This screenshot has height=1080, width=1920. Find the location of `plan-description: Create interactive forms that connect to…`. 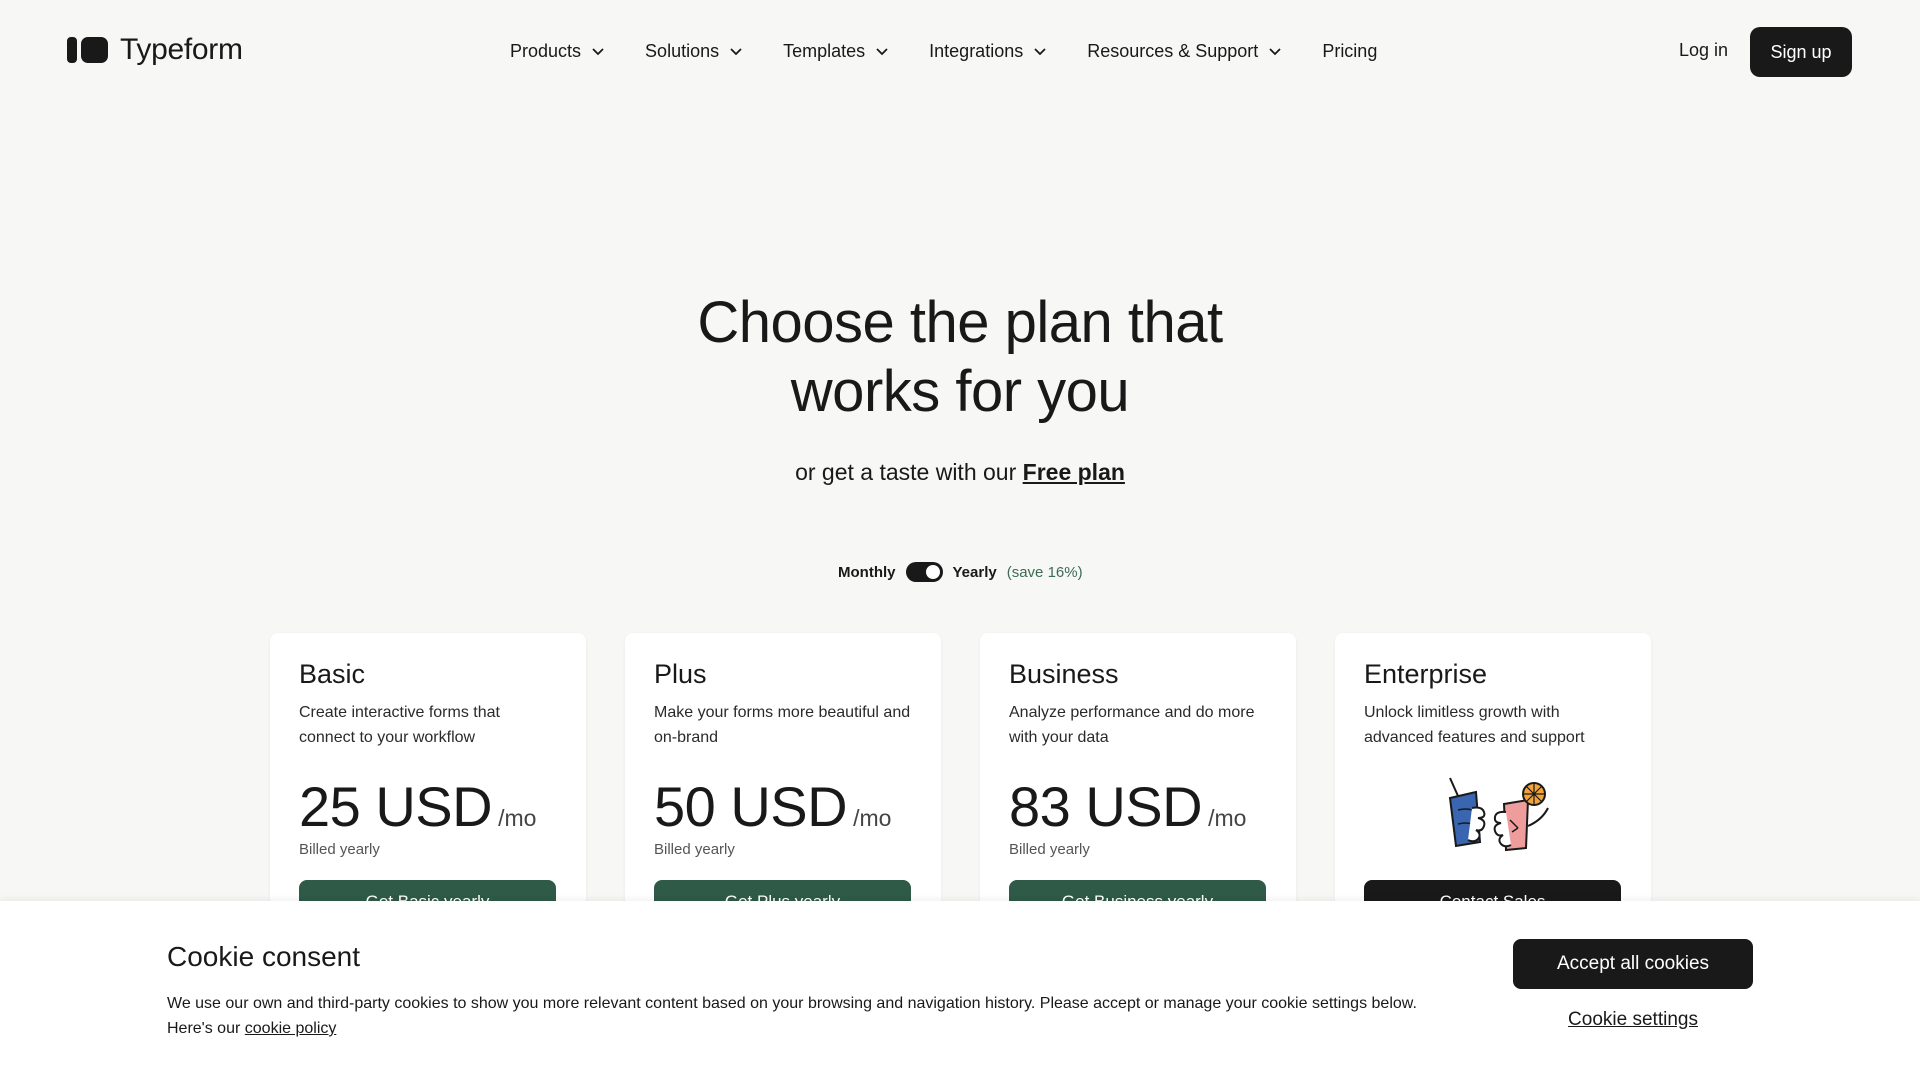

plan-description: Create interactive forms that connect to… is located at coordinates (399, 725).